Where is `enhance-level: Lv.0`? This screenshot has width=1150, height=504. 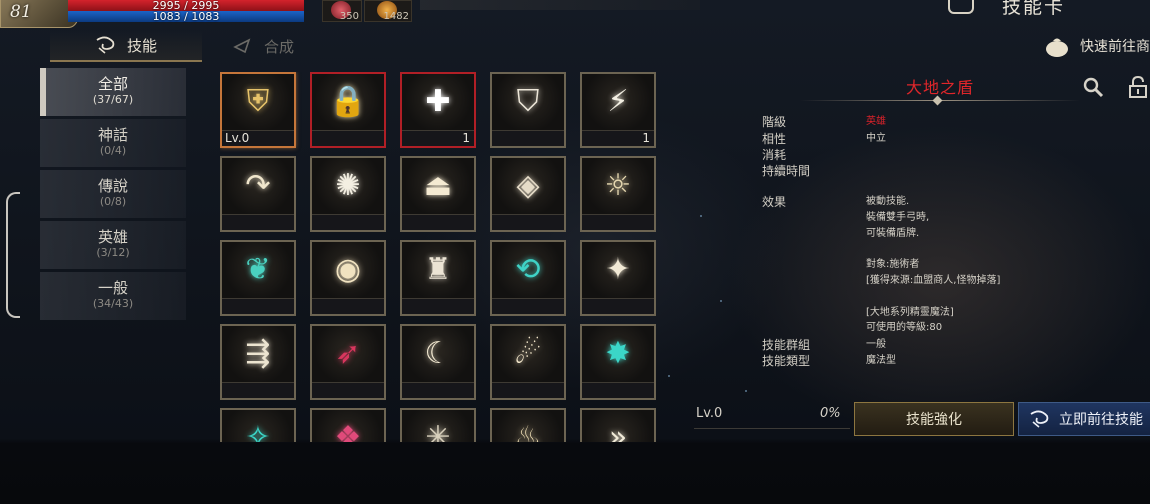
enhance-level: Lv.0 is located at coordinates (709, 413).